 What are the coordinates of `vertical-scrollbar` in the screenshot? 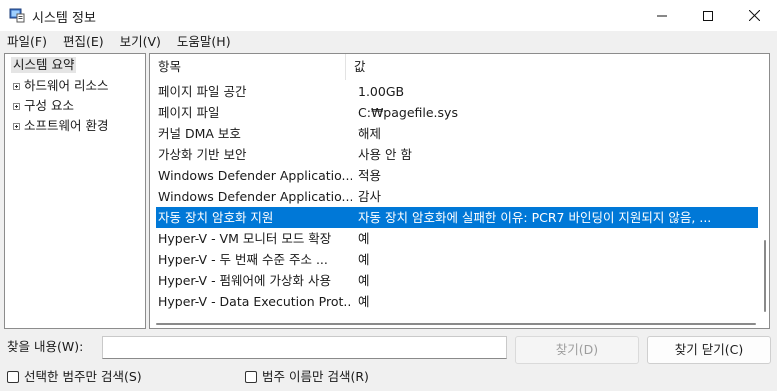 It's located at (764, 183).